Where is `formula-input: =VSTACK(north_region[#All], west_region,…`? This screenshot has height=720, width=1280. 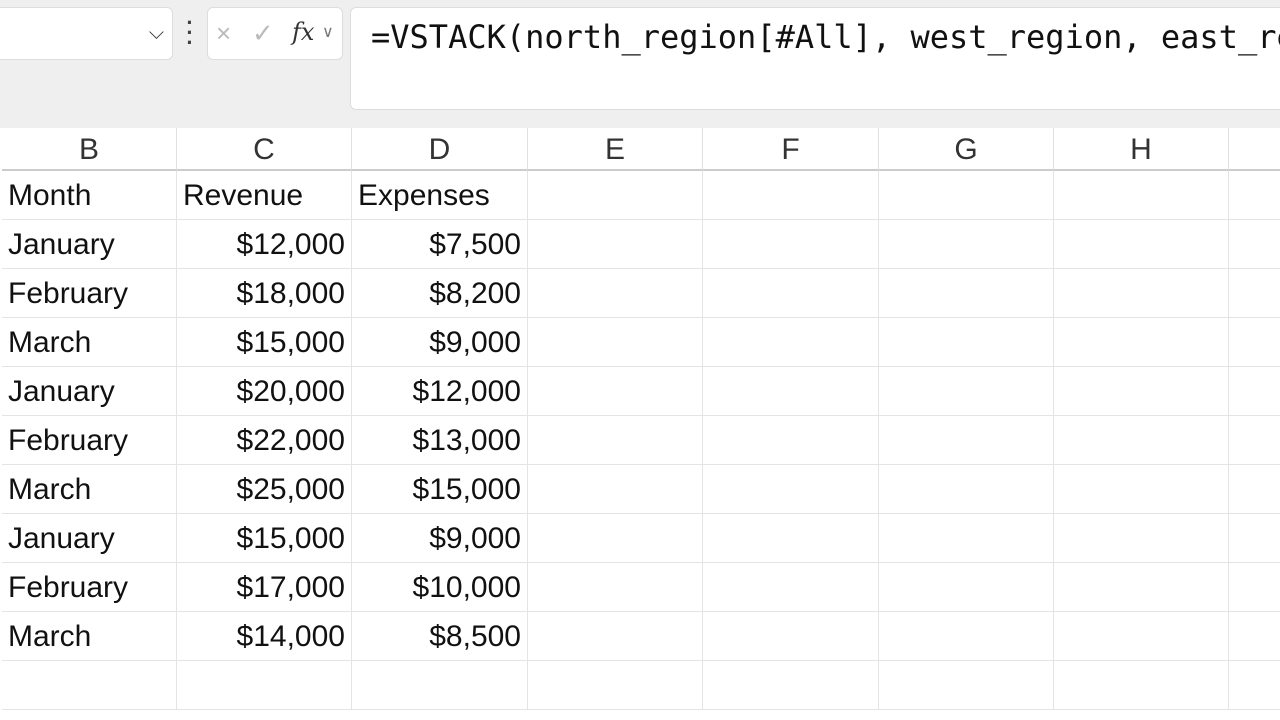
formula-input: =VSTACK(north_region[#All], west_region,… is located at coordinates (815, 58).